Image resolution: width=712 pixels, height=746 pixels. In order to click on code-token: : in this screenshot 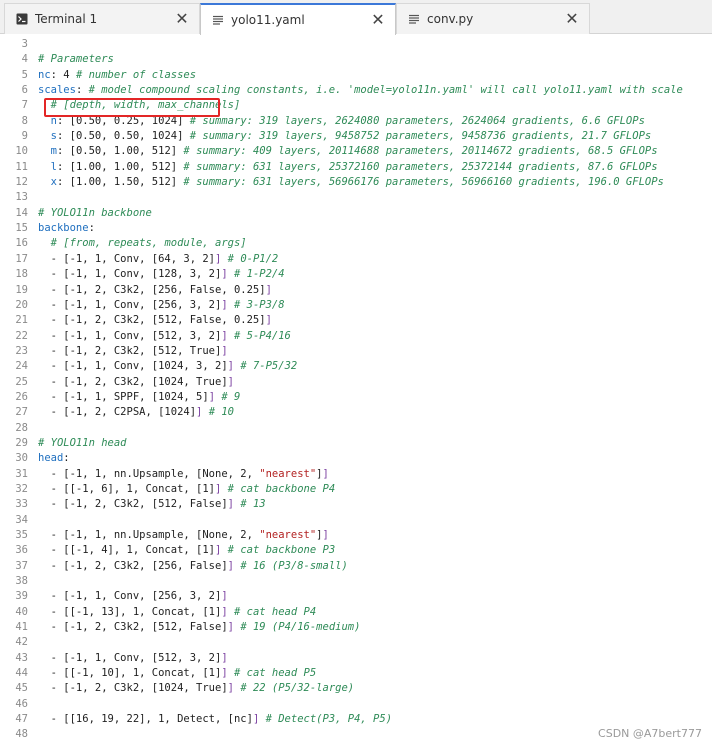, I will do `click(66, 458)`.